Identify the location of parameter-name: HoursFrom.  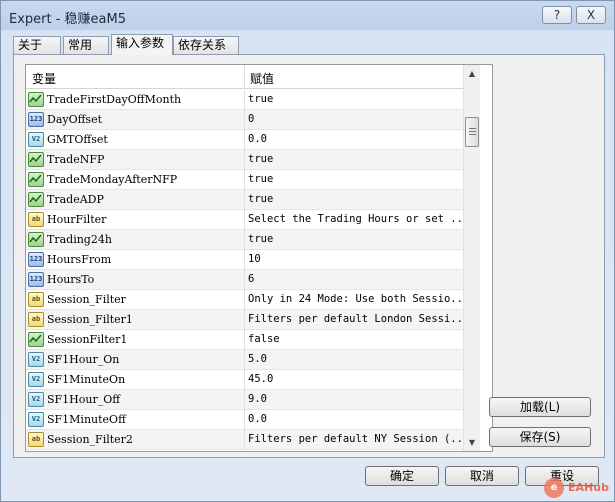
(79, 259).